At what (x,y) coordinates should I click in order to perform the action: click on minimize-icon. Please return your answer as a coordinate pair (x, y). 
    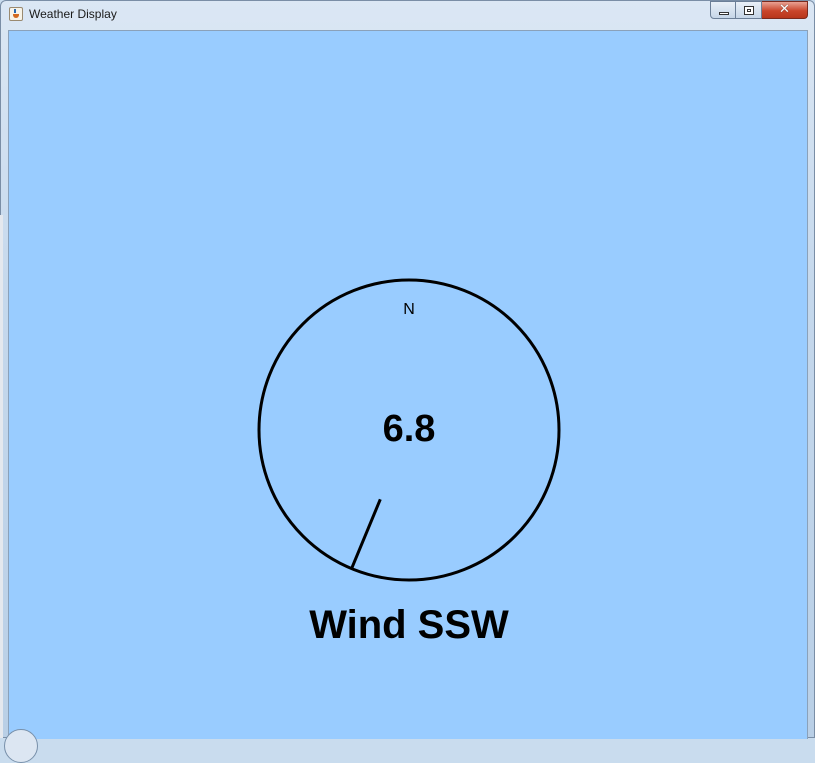
    Looking at the image, I should click on (724, 13).